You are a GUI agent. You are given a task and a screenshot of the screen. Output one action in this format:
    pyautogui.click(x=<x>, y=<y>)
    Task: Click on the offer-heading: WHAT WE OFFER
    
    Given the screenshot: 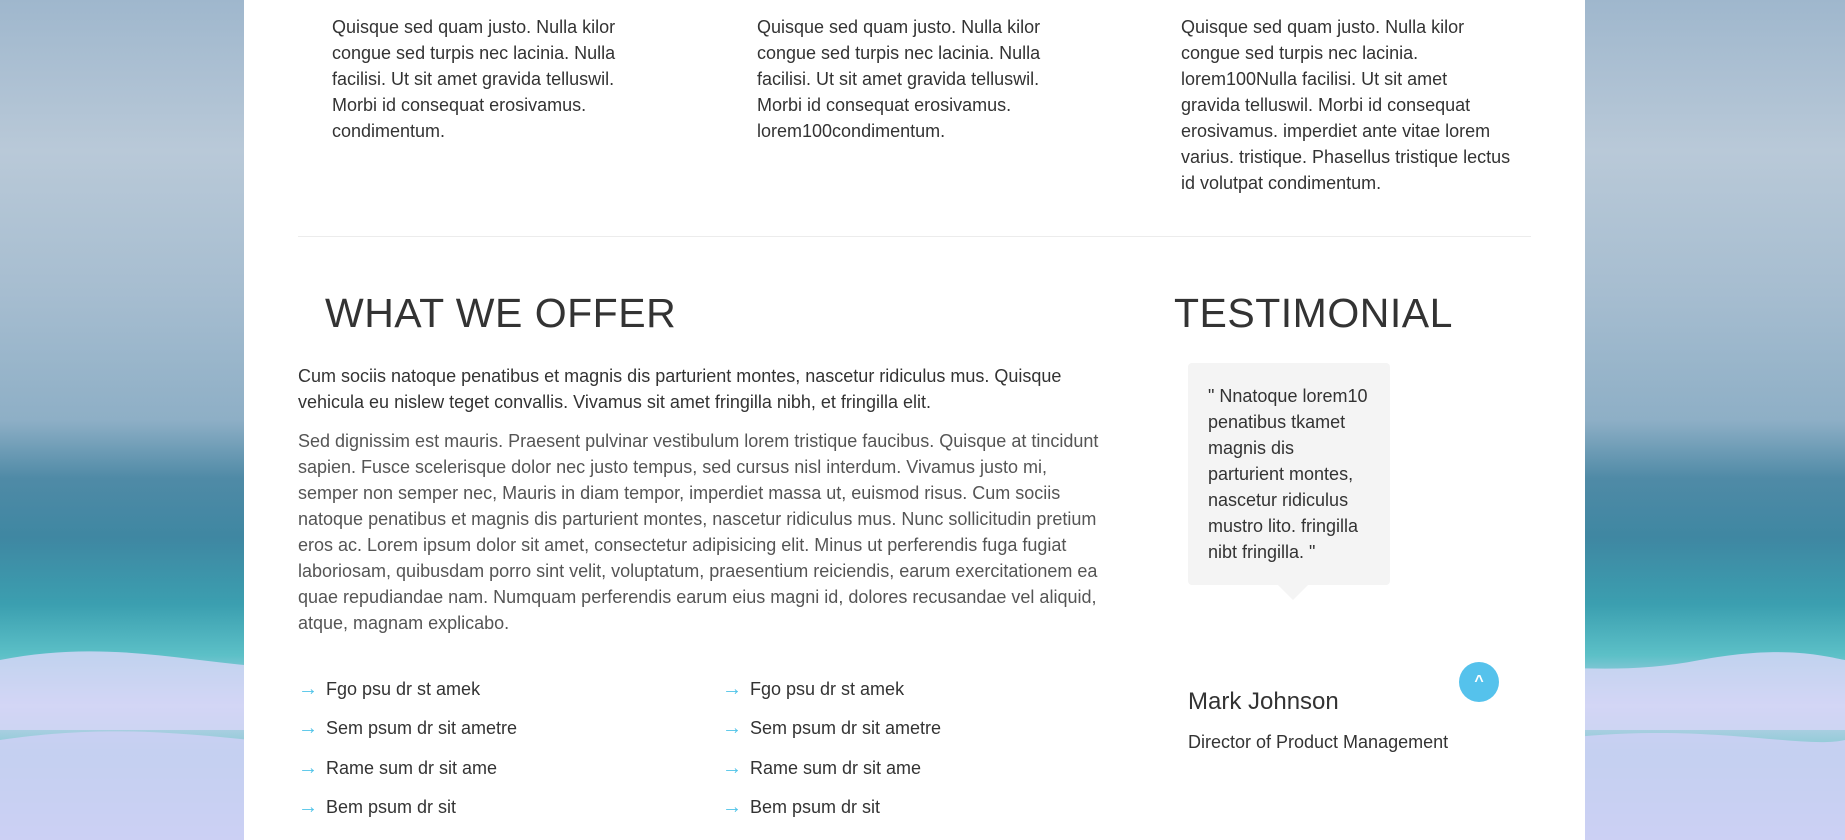 What is the action you would take?
    pyautogui.click(x=501, y=313)
    